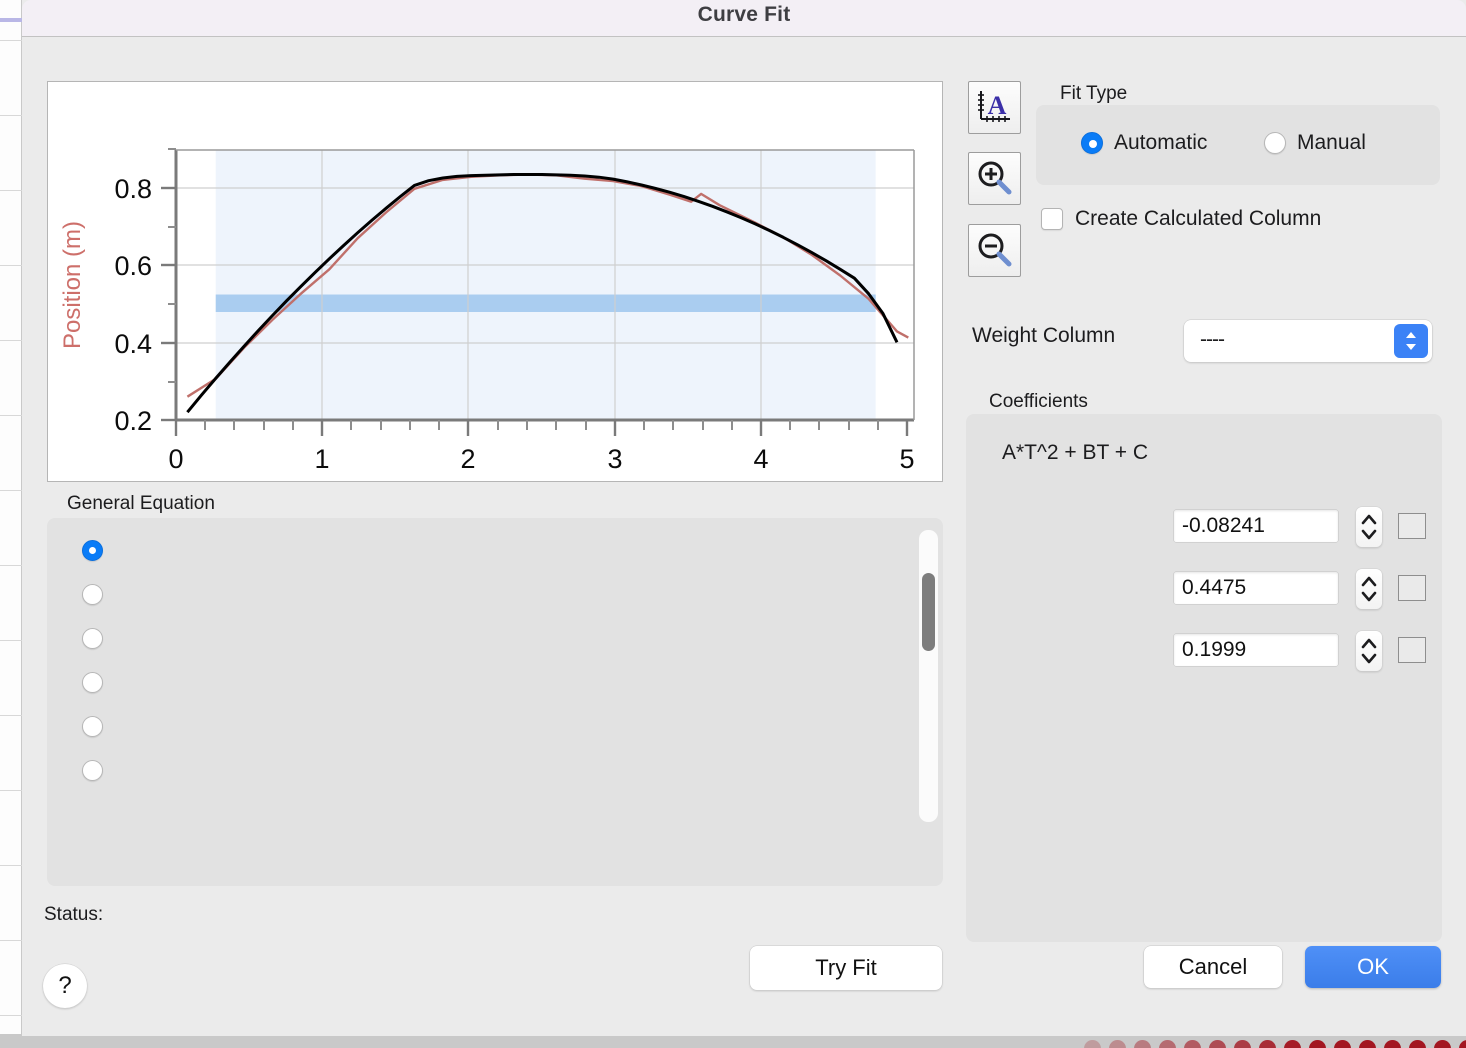  What do you see at coordinates (760, 459) in the screenshot?
I see `x-tick-label: 4` at bounding box center [760, 459].